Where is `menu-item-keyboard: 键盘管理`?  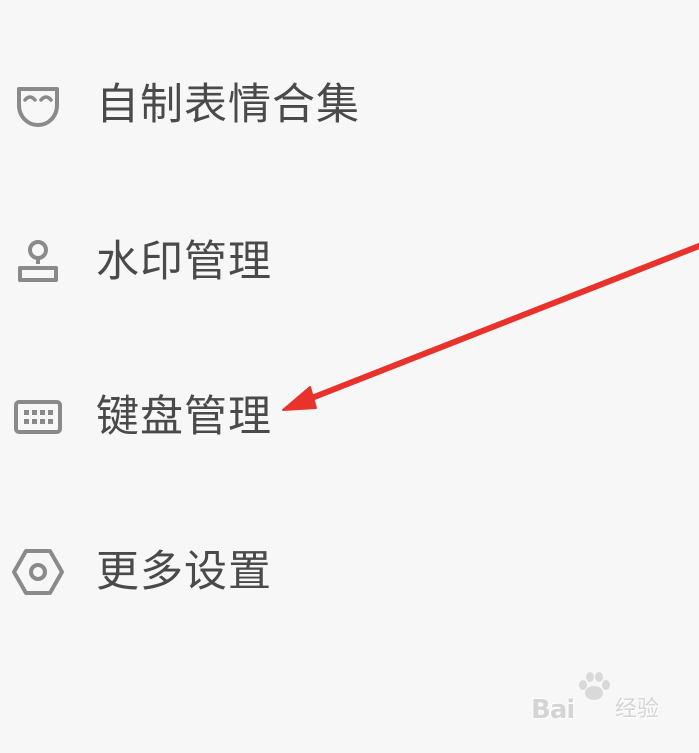
menu-item-keyboard: 键盘管理 is located at coordinates (260, 417).